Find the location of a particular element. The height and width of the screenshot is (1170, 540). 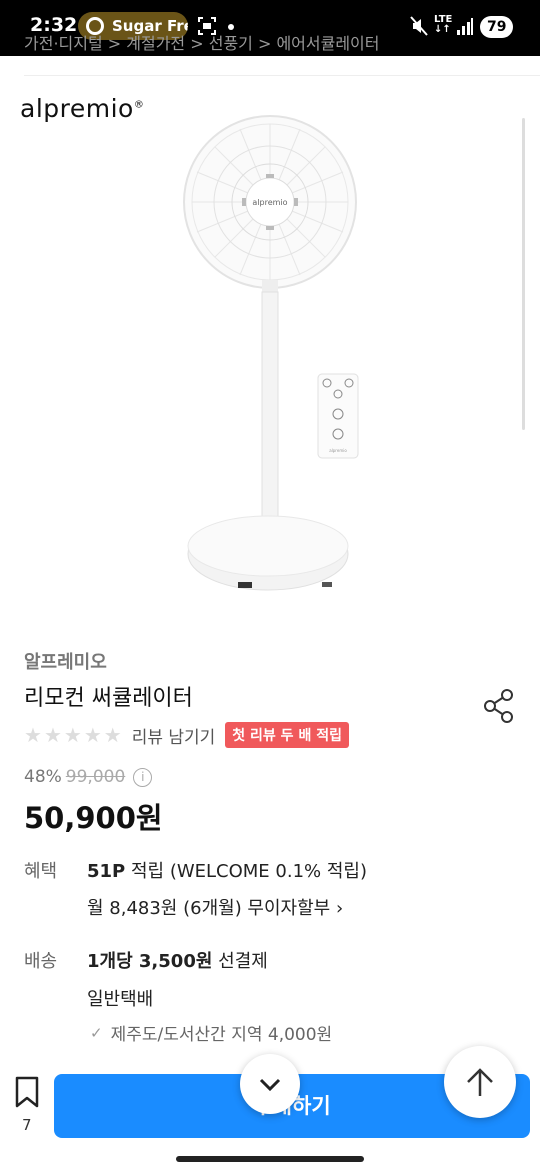

rating-row: ★ ★ ★ ★ ★ 리뷰 남기기 첫 리뷰 두 배 적립 is located at coordinates (186, 735).